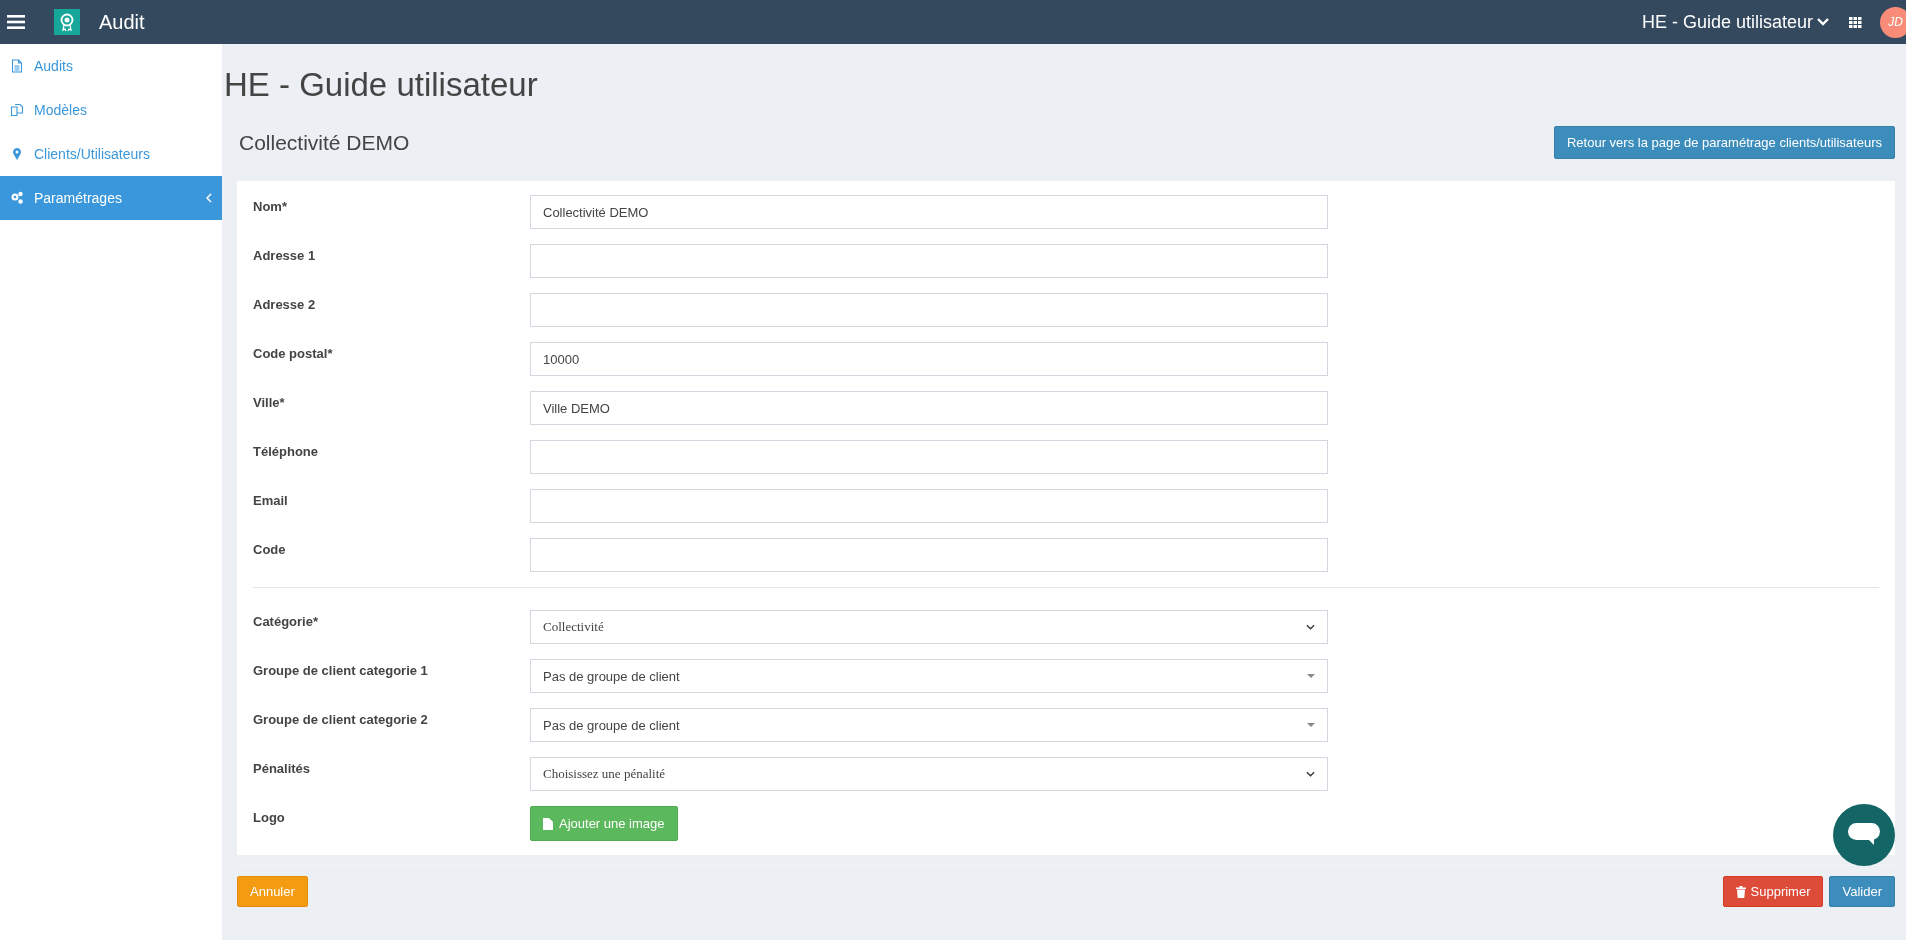 The image size is (1906, 940). I want to click on text-field: 10000, so click(929, 359).